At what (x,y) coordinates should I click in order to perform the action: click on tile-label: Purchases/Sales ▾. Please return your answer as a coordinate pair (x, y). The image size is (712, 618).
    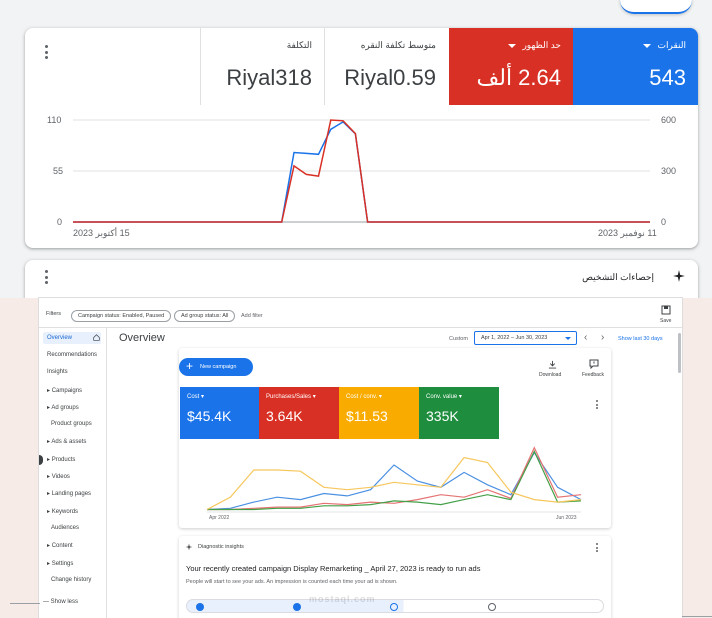
    Looking at the image, I should click on (291, 397).